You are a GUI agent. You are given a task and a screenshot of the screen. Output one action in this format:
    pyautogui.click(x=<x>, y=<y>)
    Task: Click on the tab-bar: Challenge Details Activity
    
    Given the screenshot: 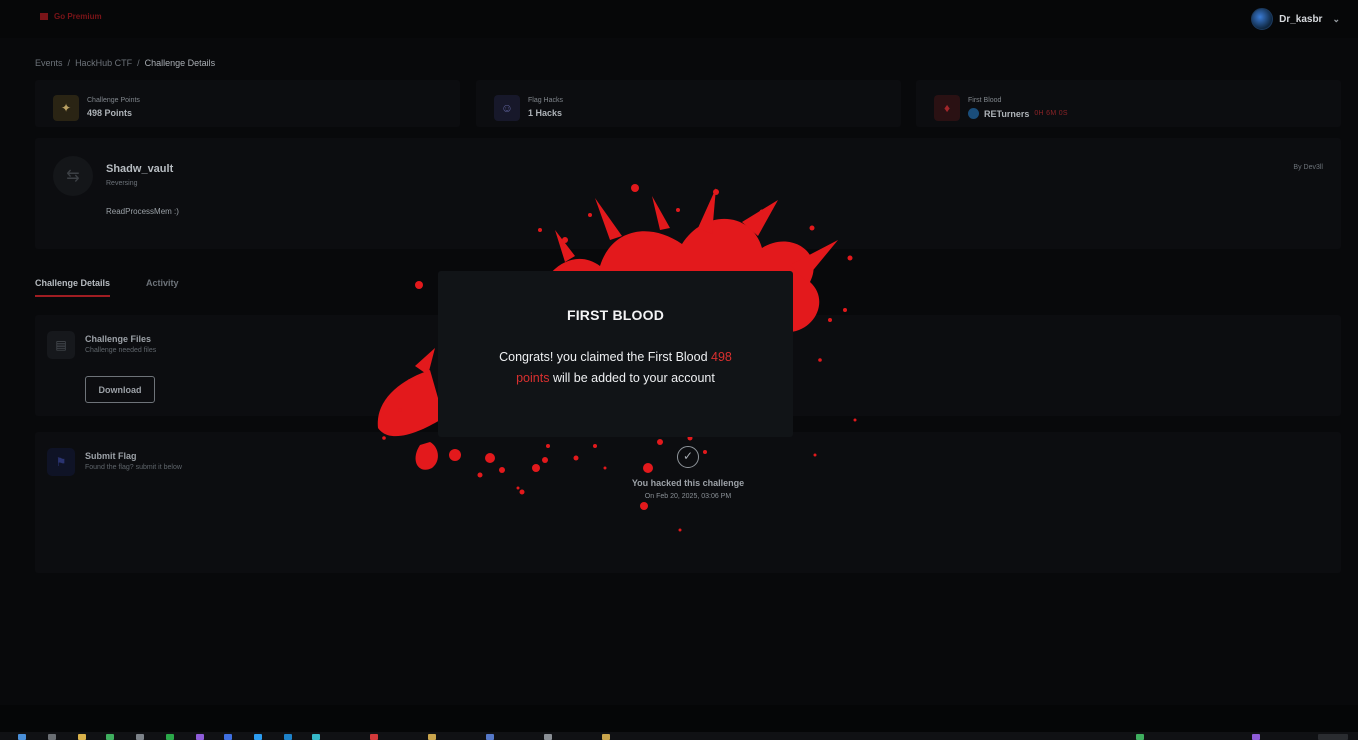 What is the action you would take?
    pyautogui.click(x=107, y=287)
    